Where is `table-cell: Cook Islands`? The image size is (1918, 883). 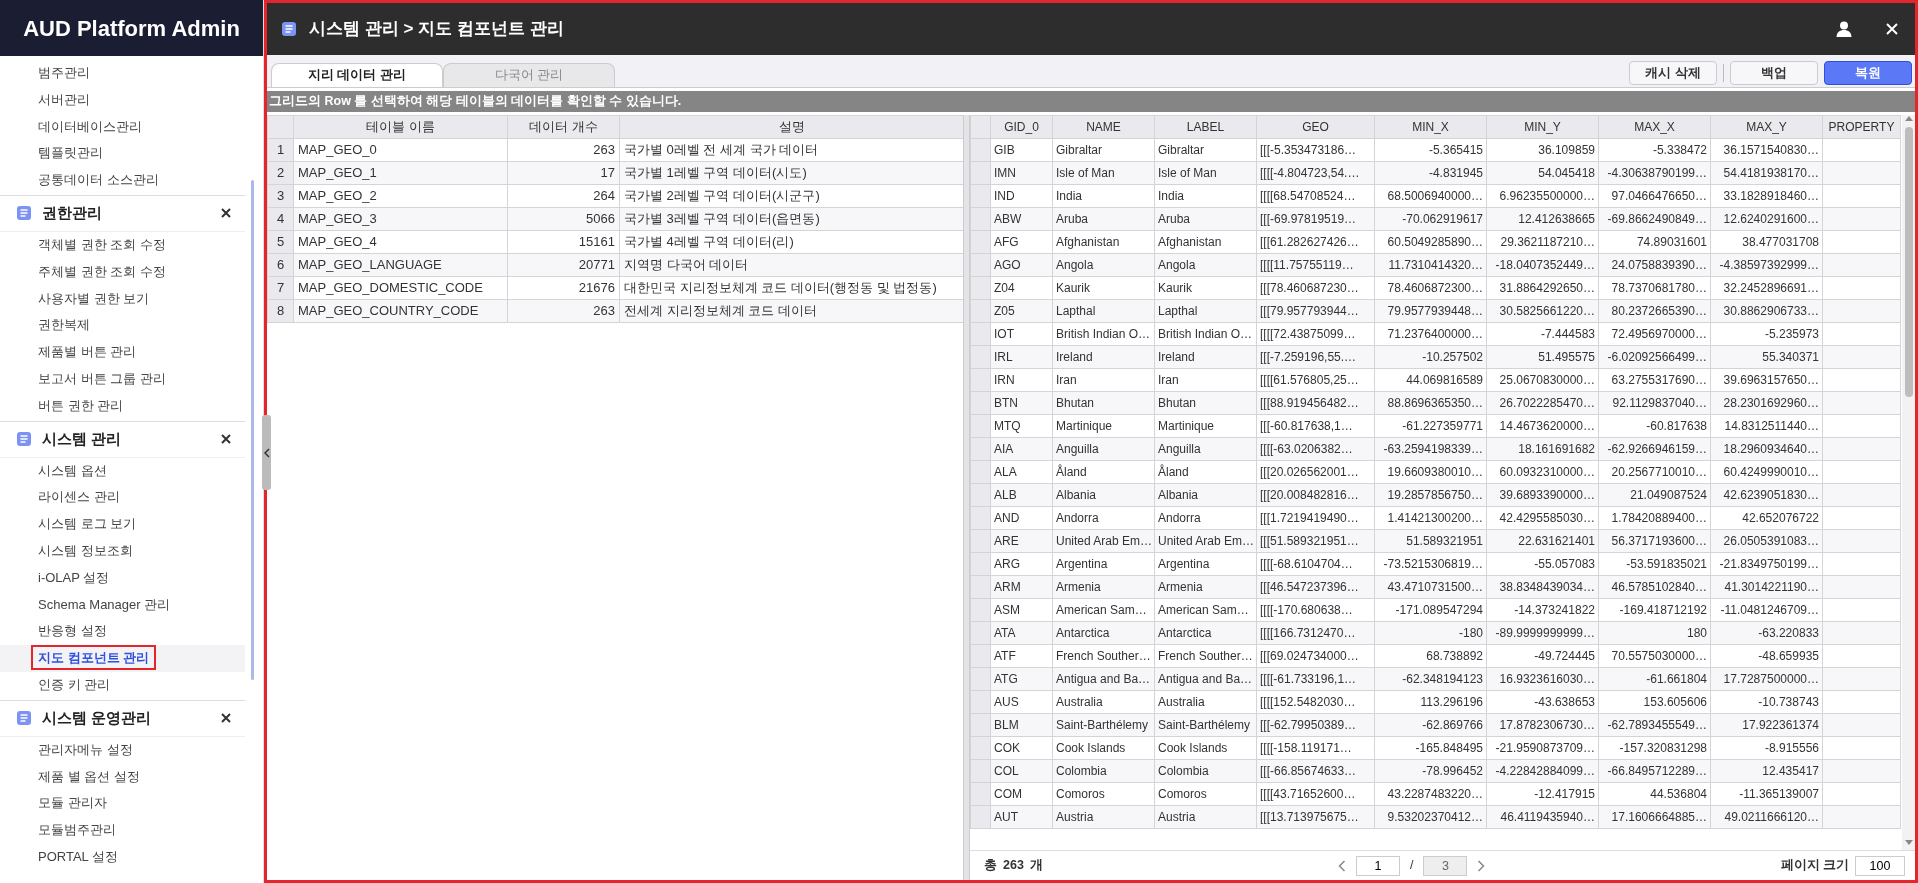
table-cell: Cook Islands is located at coordinates (1205, 748).